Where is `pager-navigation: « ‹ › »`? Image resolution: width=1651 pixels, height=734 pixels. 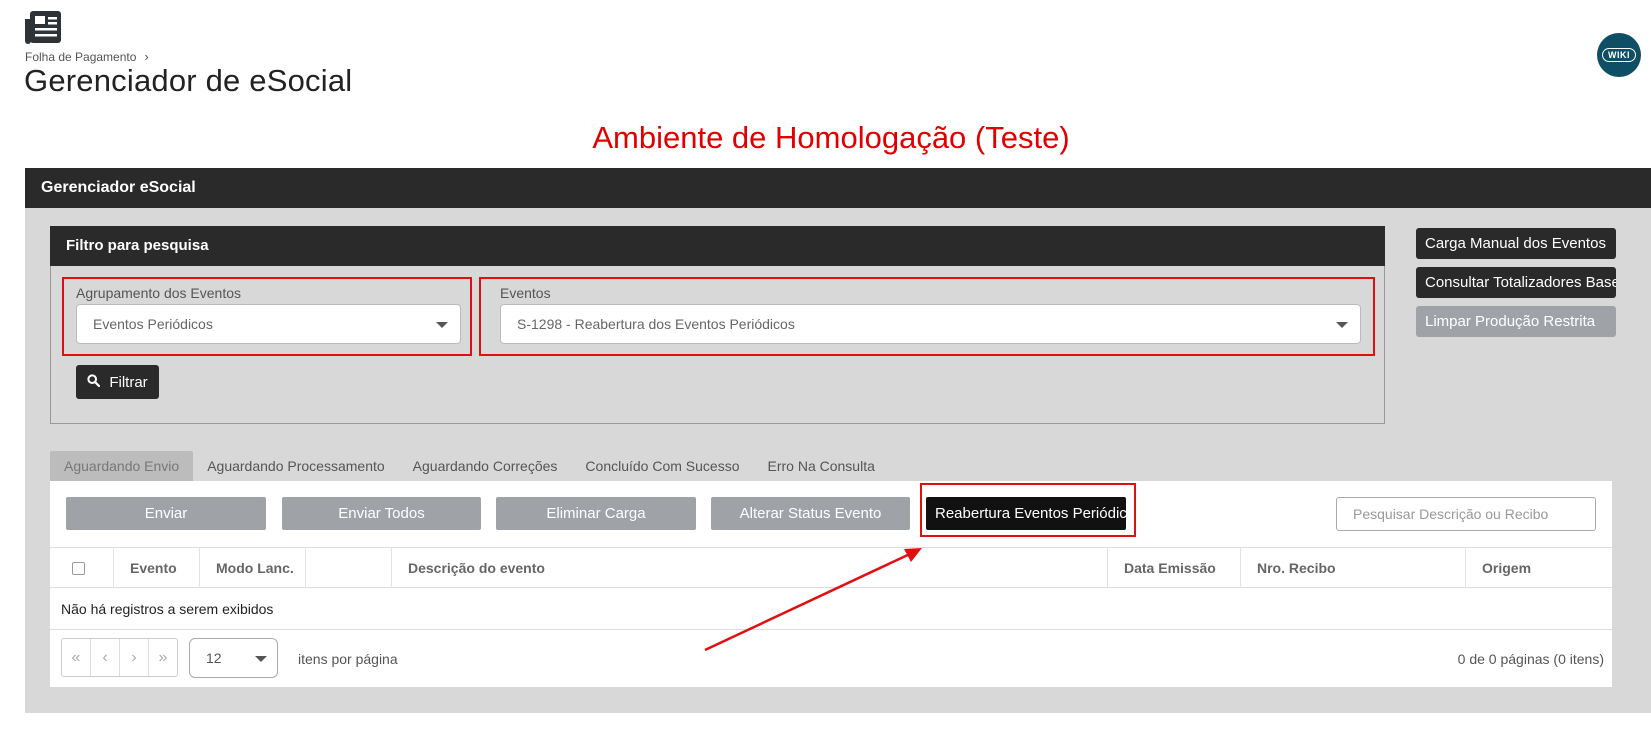
pager-navigation: « ‹ › » is located at coordinates (119, 657).